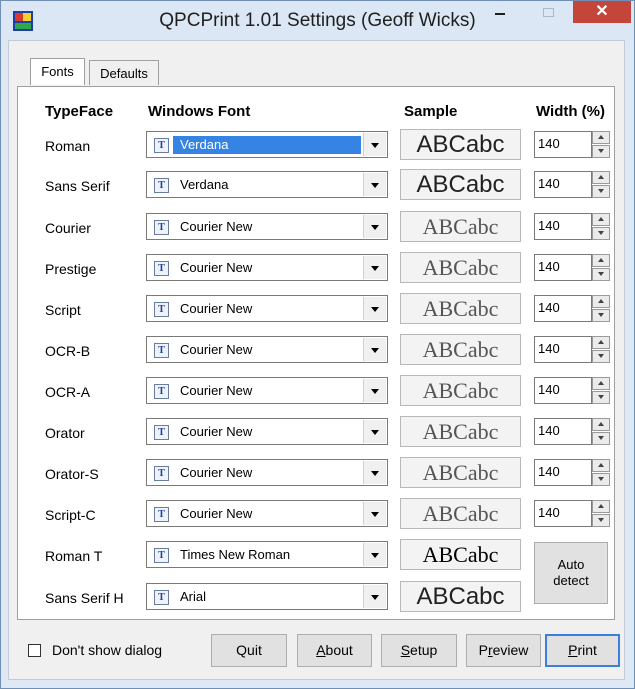  Describe the element at coordinates (77, 186) in the screenshot. I see `typeface-label-sans-serif: Sans Serif` at that location.